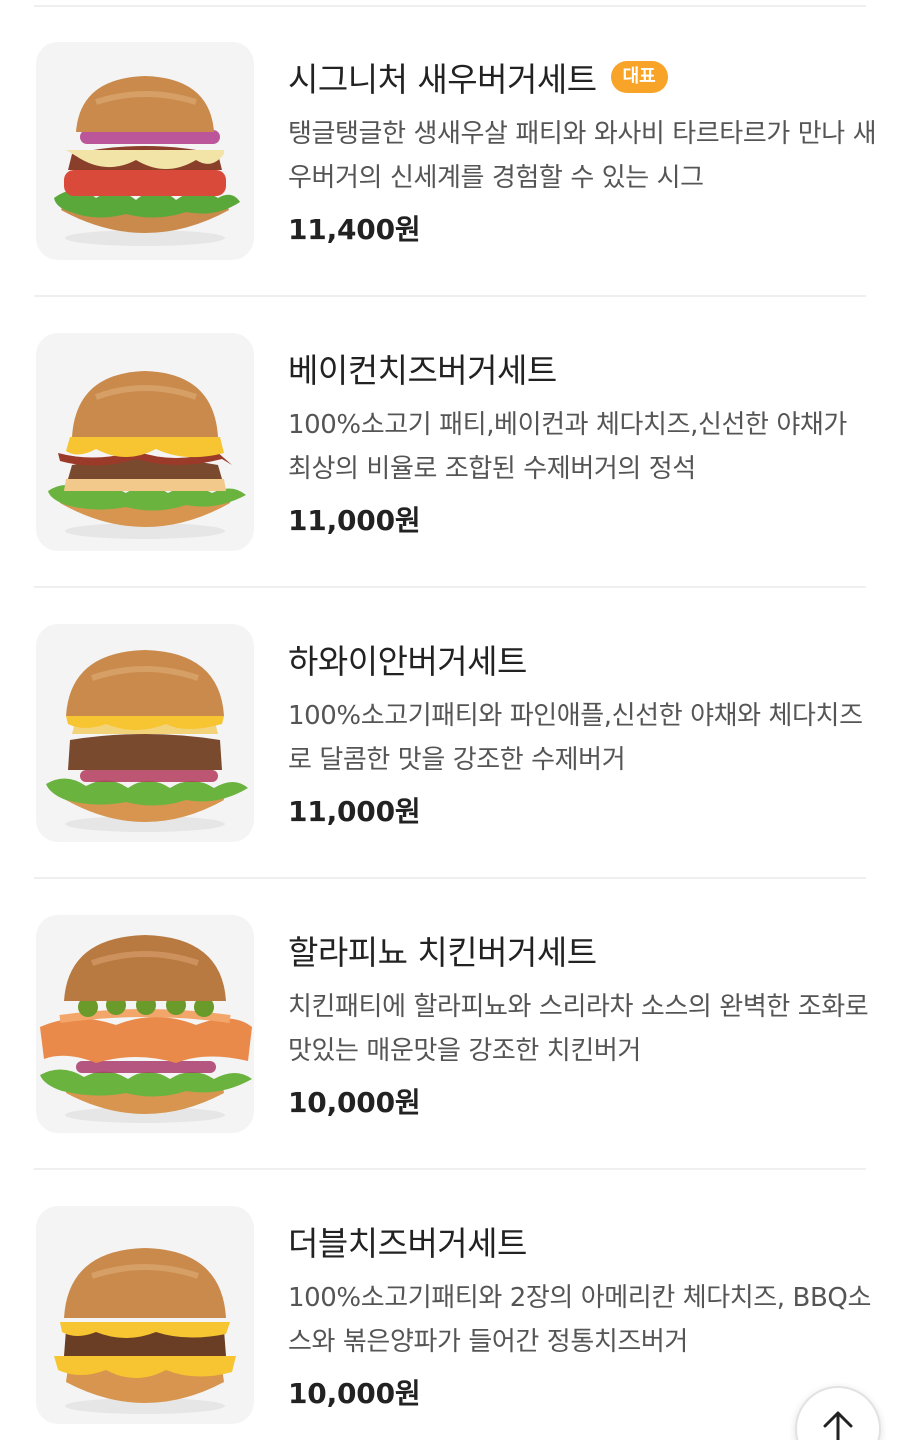  What do you see at coordinates (145, 151) in the screenshot?
I see `shrimp-burger-image` at bounding box center [145, 151].